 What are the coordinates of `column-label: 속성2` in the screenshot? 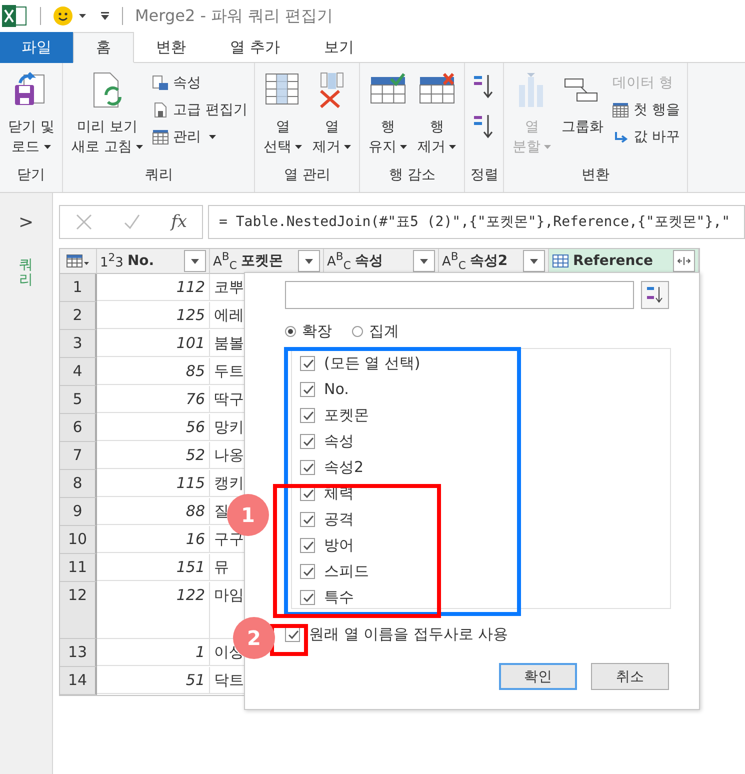 It's located at (489, 261).